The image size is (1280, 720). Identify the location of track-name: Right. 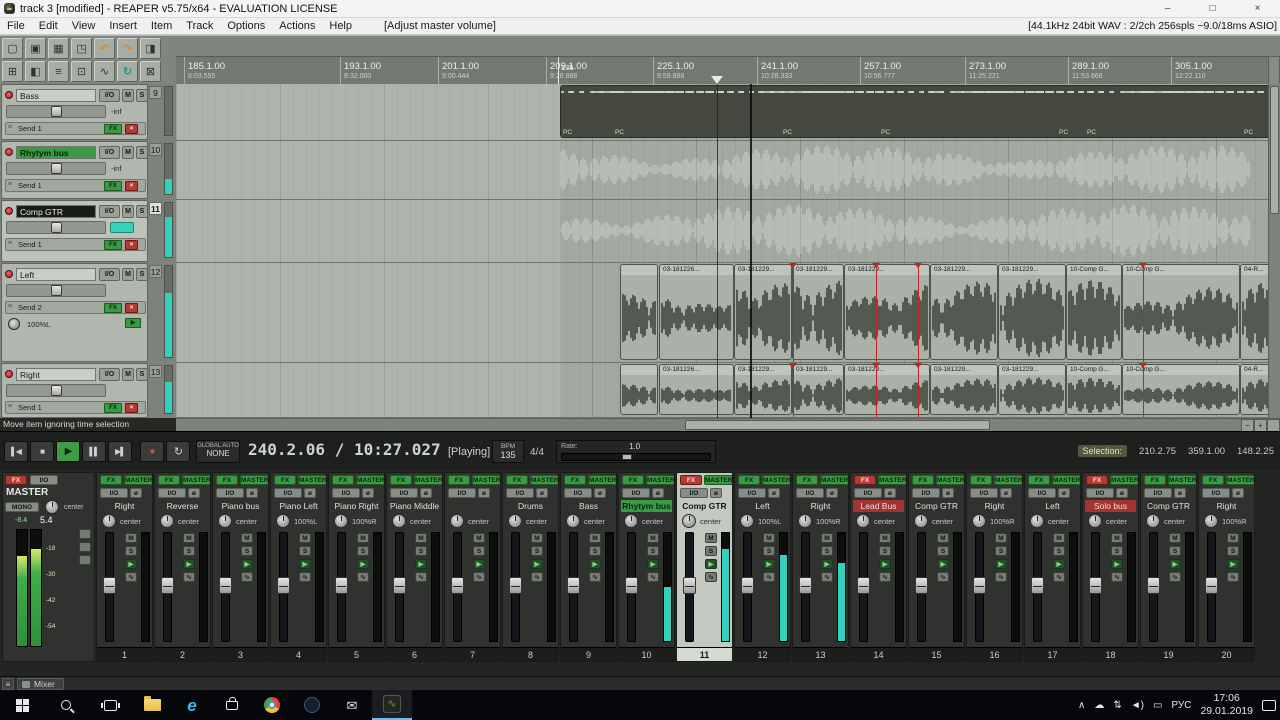
(56, 374).